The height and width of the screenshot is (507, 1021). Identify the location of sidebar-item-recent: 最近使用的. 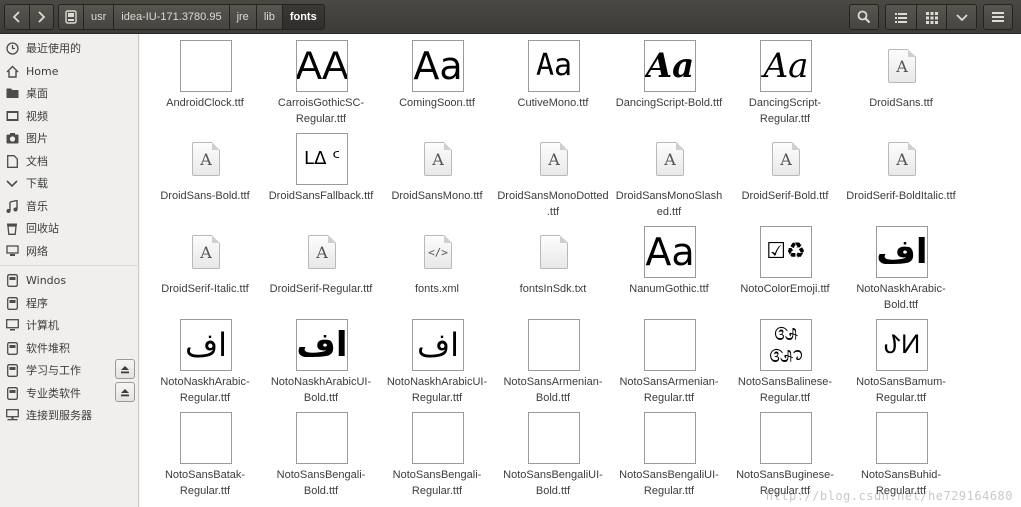
(69, 48).